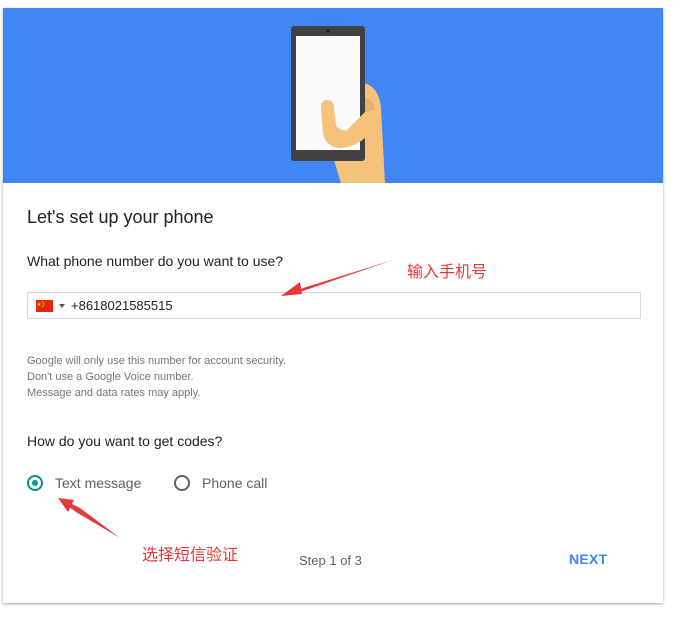  I want to click on help-line: Message and data rates may apply., so click(114, 393).